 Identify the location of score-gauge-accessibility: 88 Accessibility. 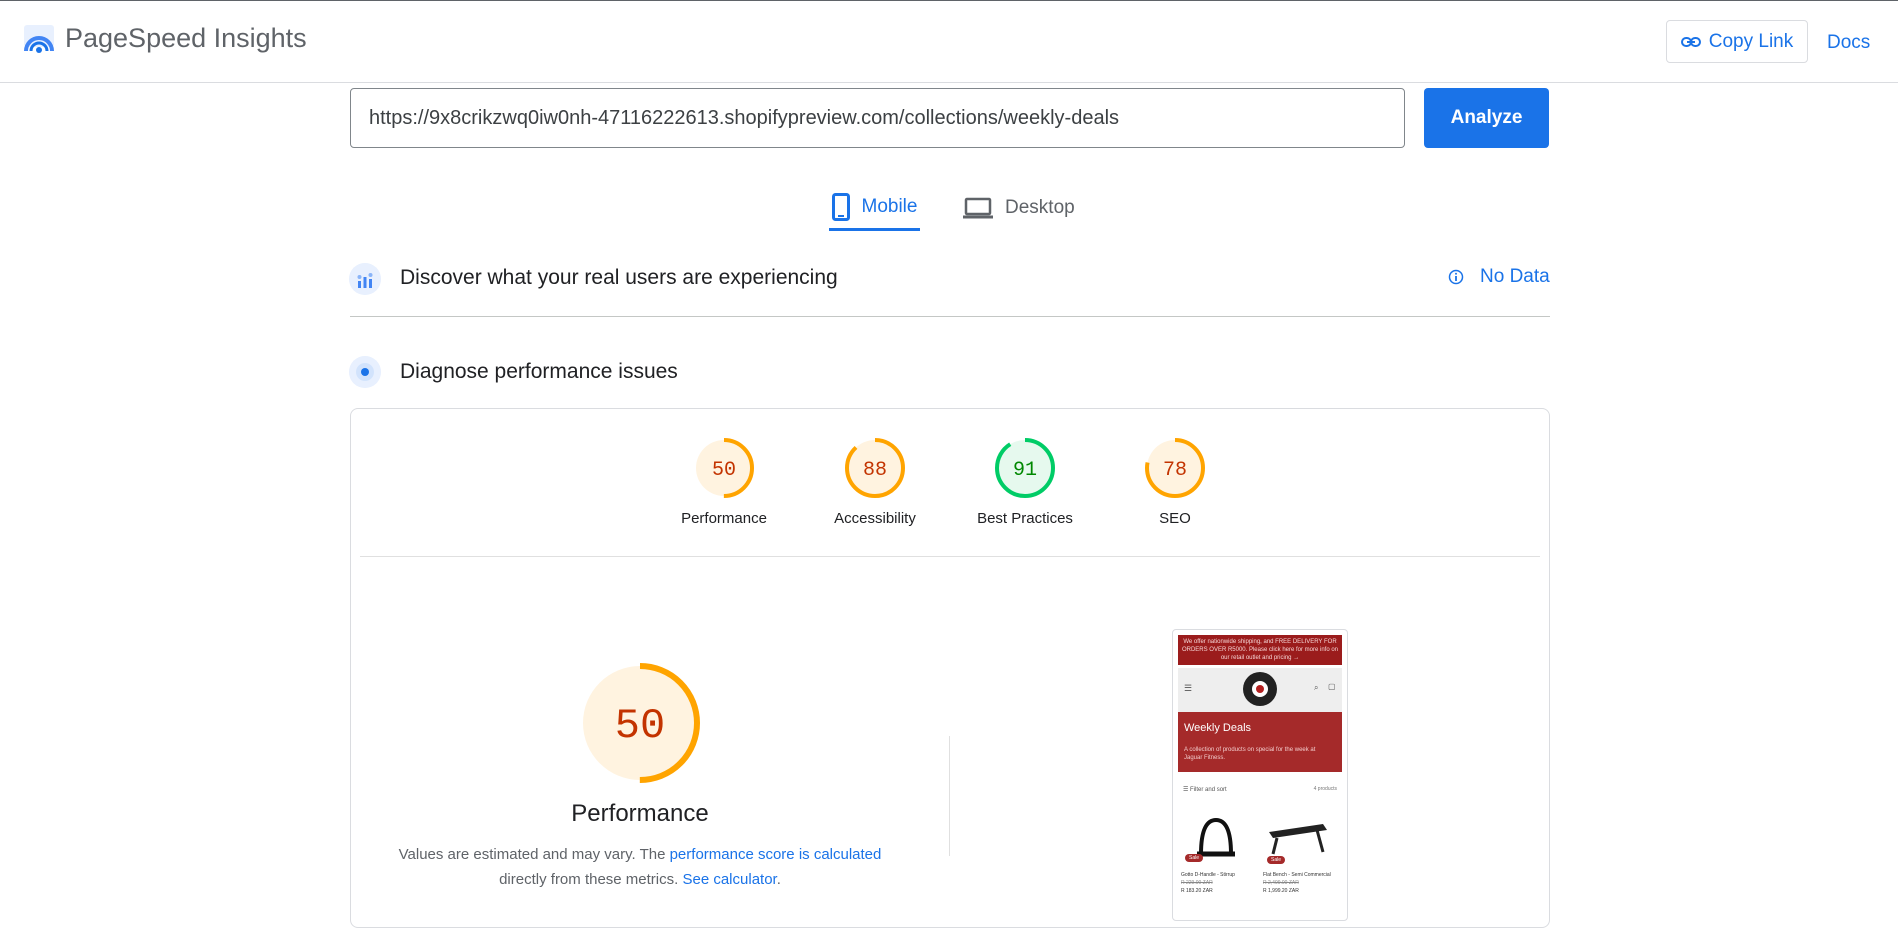
(875, 481).